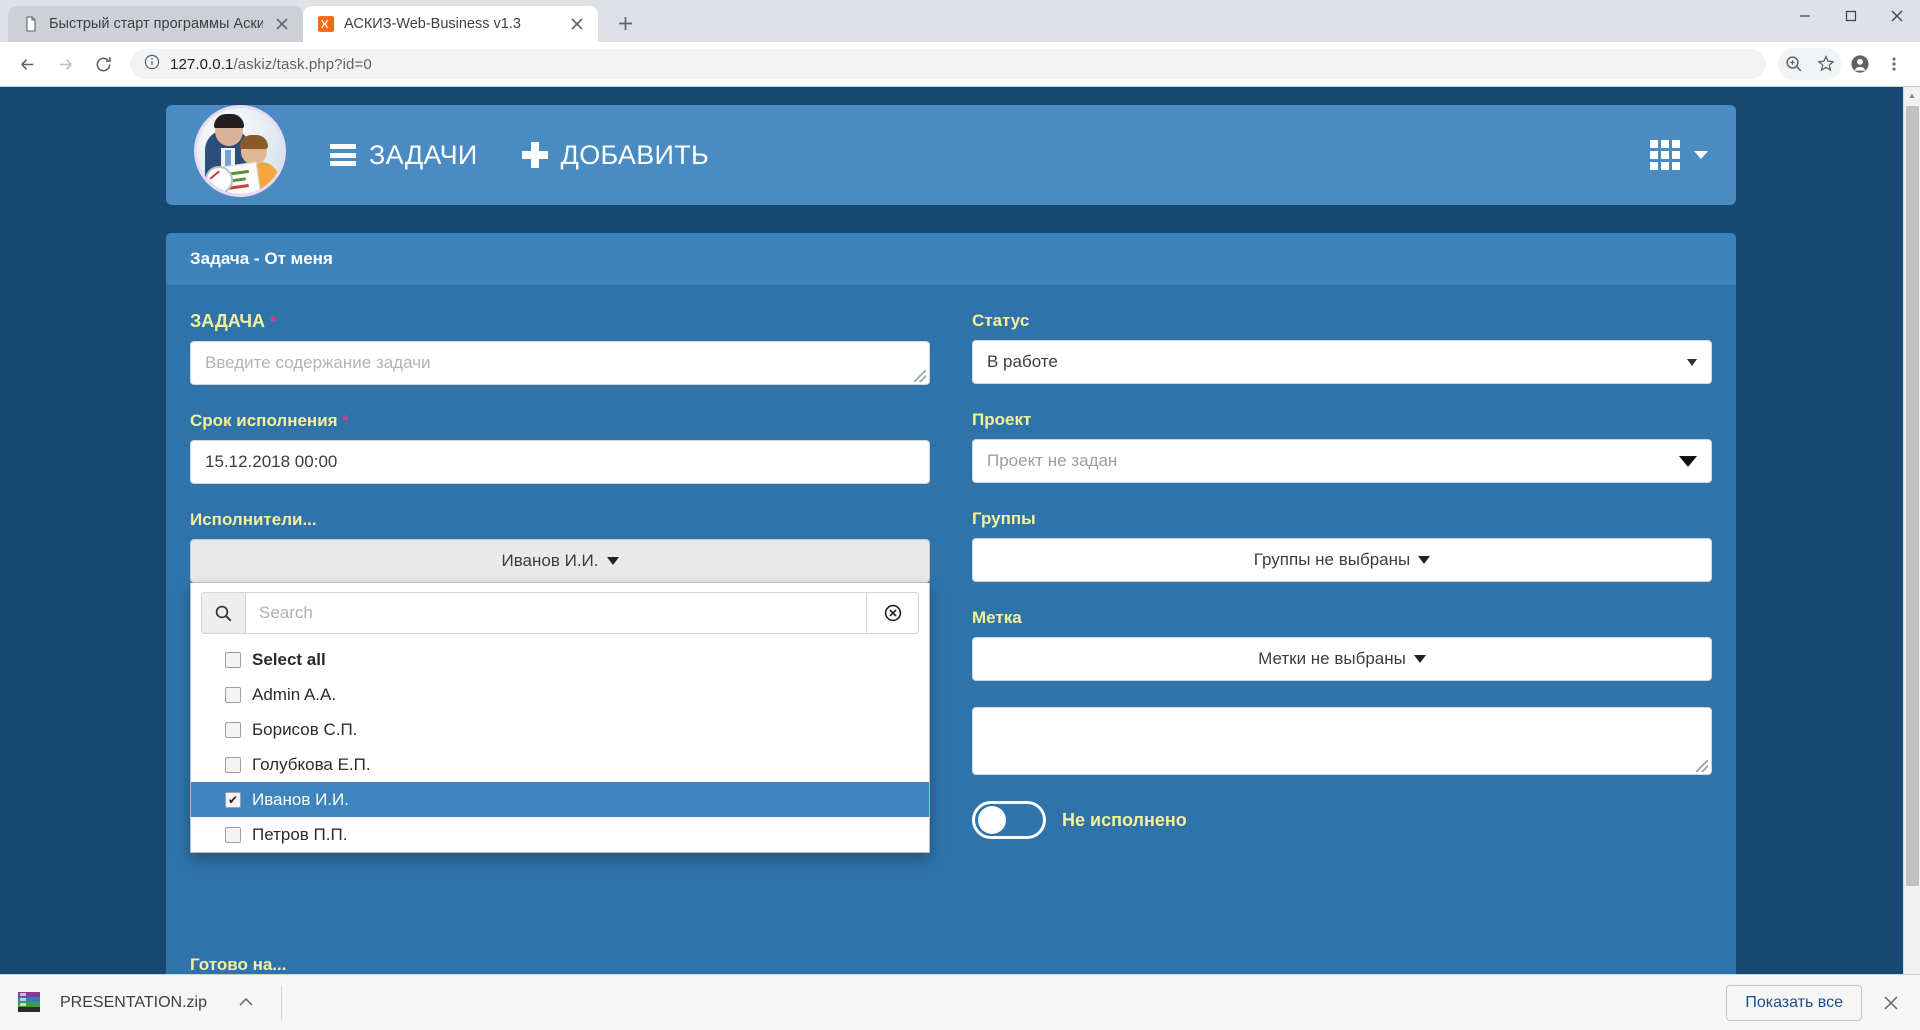 Image resolution: width=1920 pixels, height=1030 pixels. What do you see at coordinates (152, 64) in the screenshot?
I see `info-circle-icon` at bounding box center [152, 64].